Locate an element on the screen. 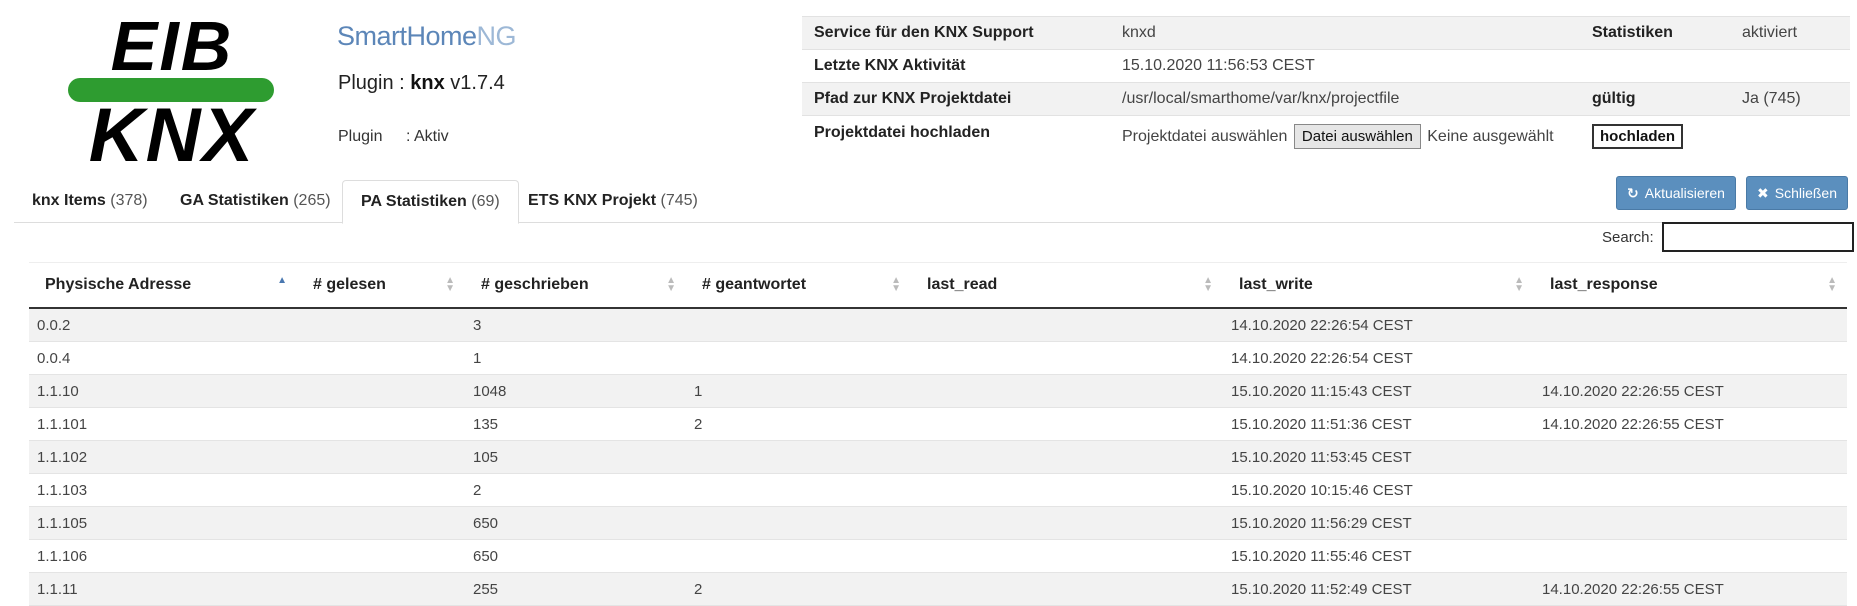  cell-text: 3 is located at coordinates (477, 325).